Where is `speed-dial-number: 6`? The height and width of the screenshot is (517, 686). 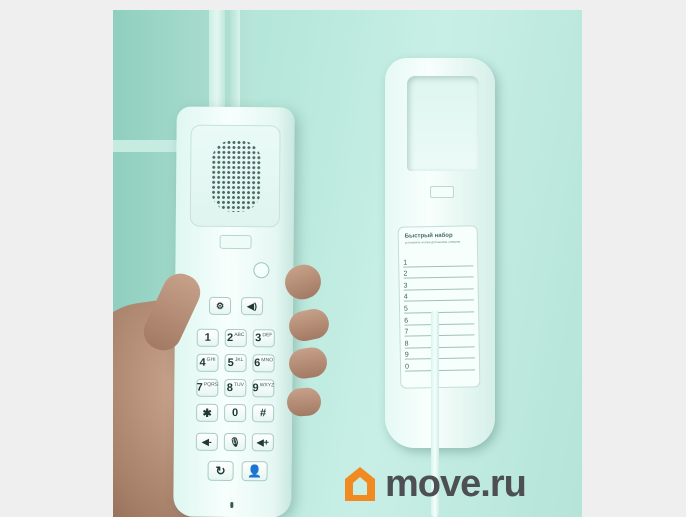 speed-dial-number: 6 is located at coordinates (406, 321).